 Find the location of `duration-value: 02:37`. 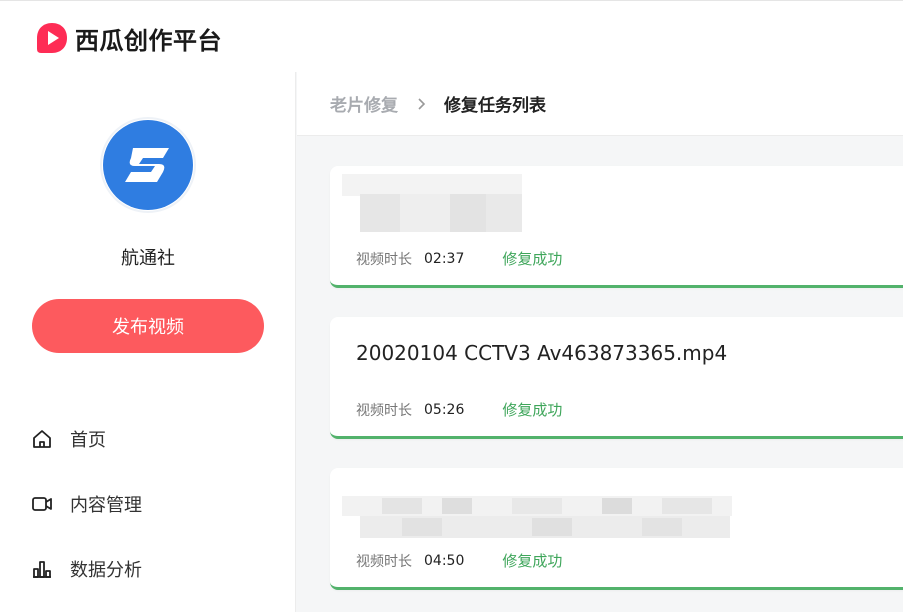

duration-value: 02:37 is located at coordinates (444, 258).